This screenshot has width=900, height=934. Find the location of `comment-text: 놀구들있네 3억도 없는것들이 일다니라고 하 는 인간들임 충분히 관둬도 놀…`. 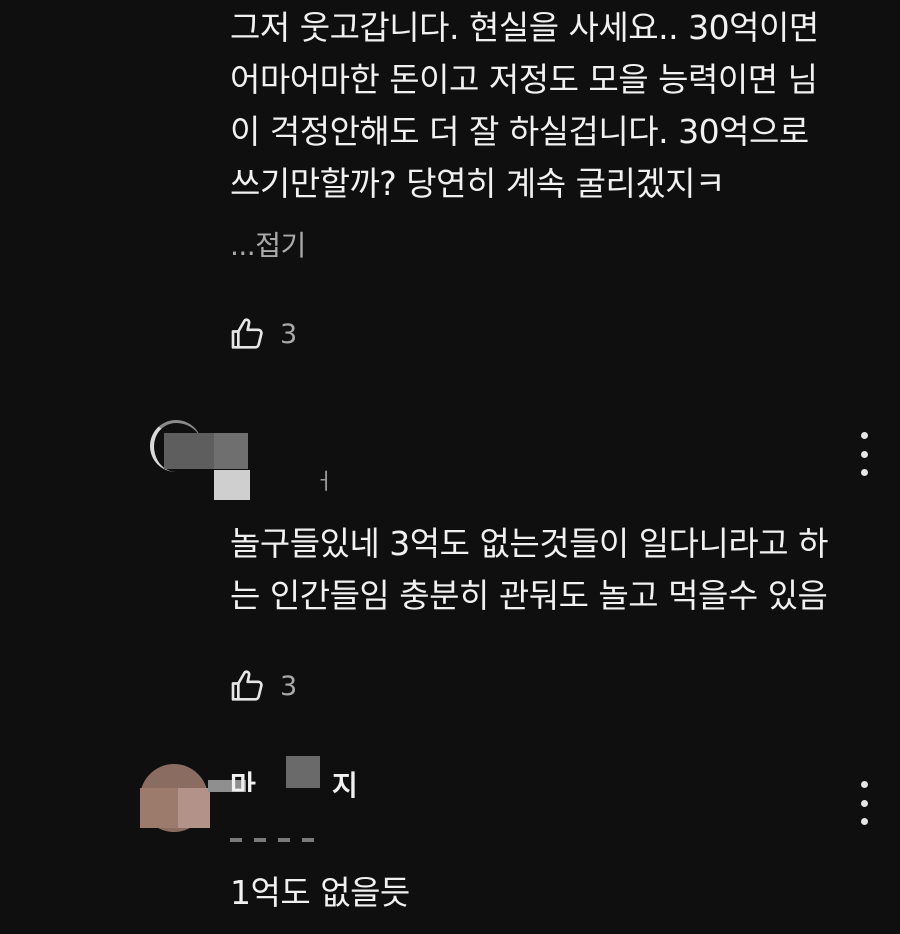

comment-text: 놀구들있네 3억도 없는것들이 일다니라고 하 는 인간들임 충분히 관둬도 놀… is located at coordinates (529, 569).